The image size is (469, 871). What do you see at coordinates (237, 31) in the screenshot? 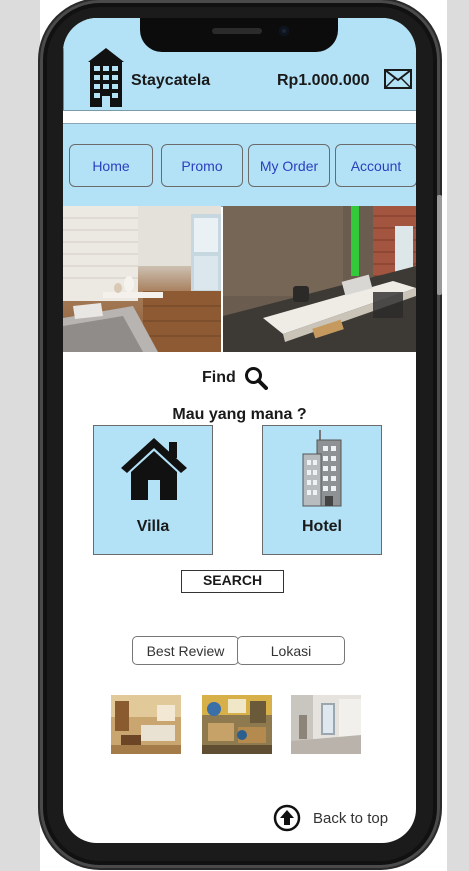
I see `speaker-grille` at bounding box center [237, 31].